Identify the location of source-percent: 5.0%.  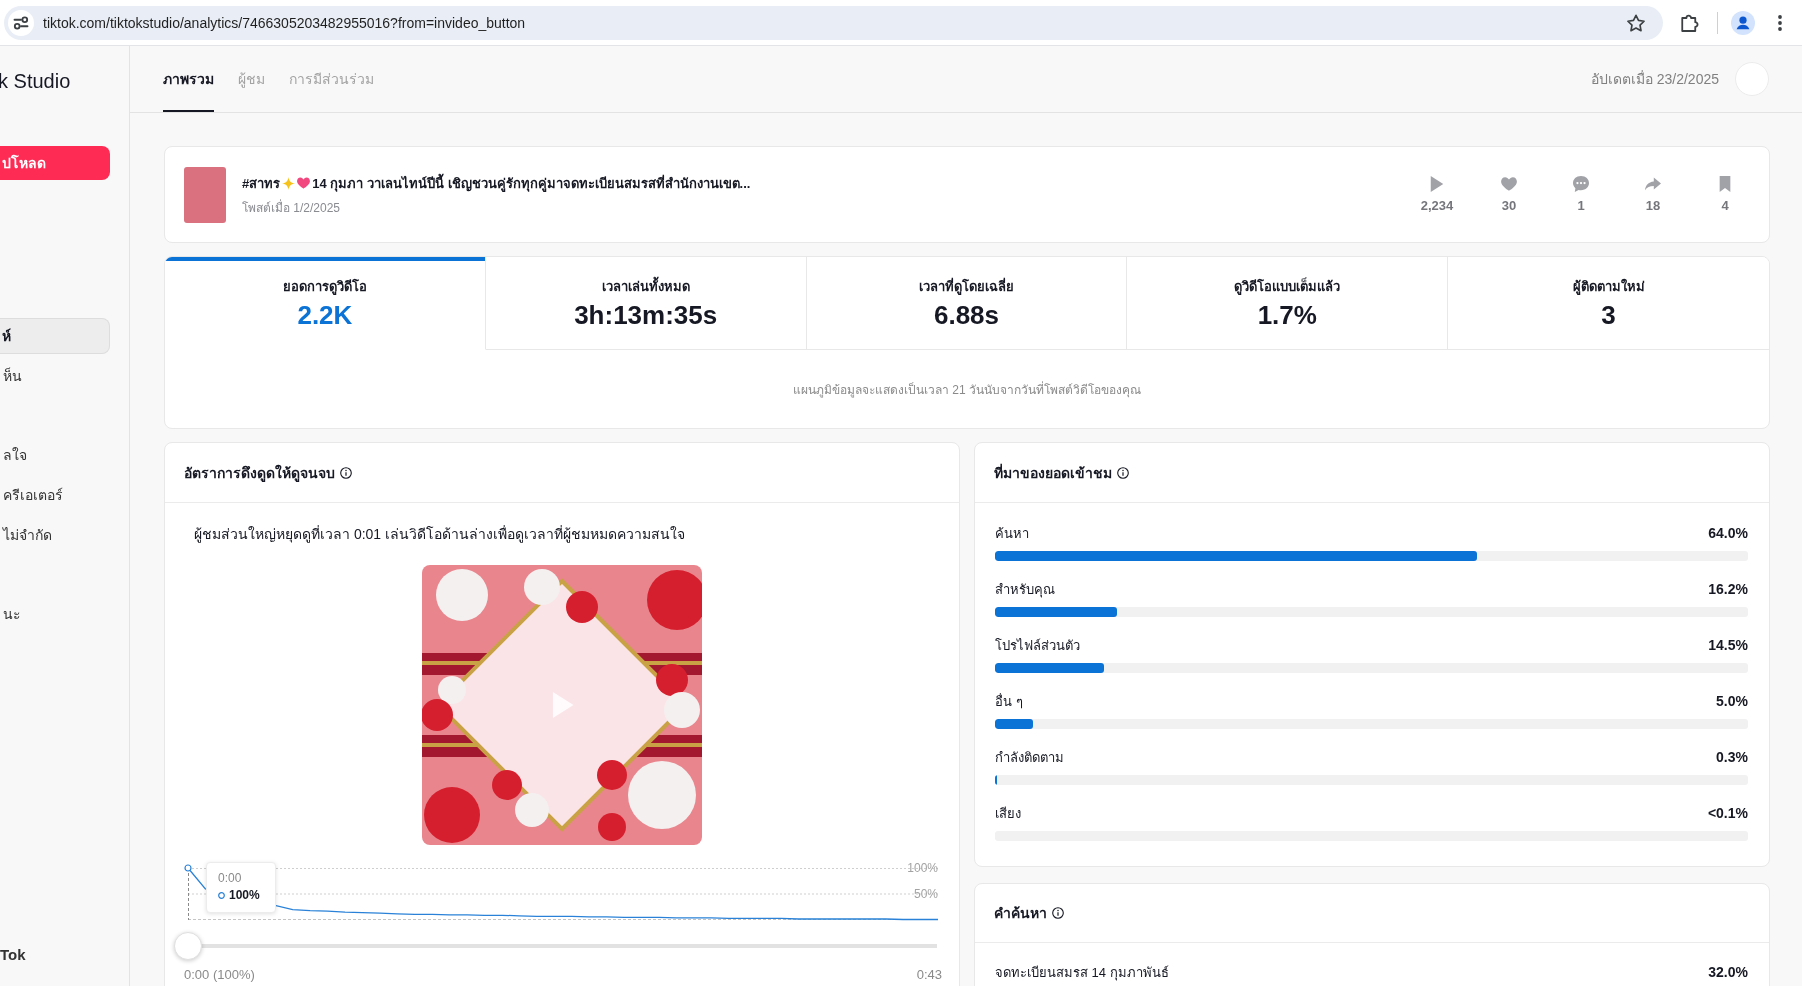
(1732, 701).